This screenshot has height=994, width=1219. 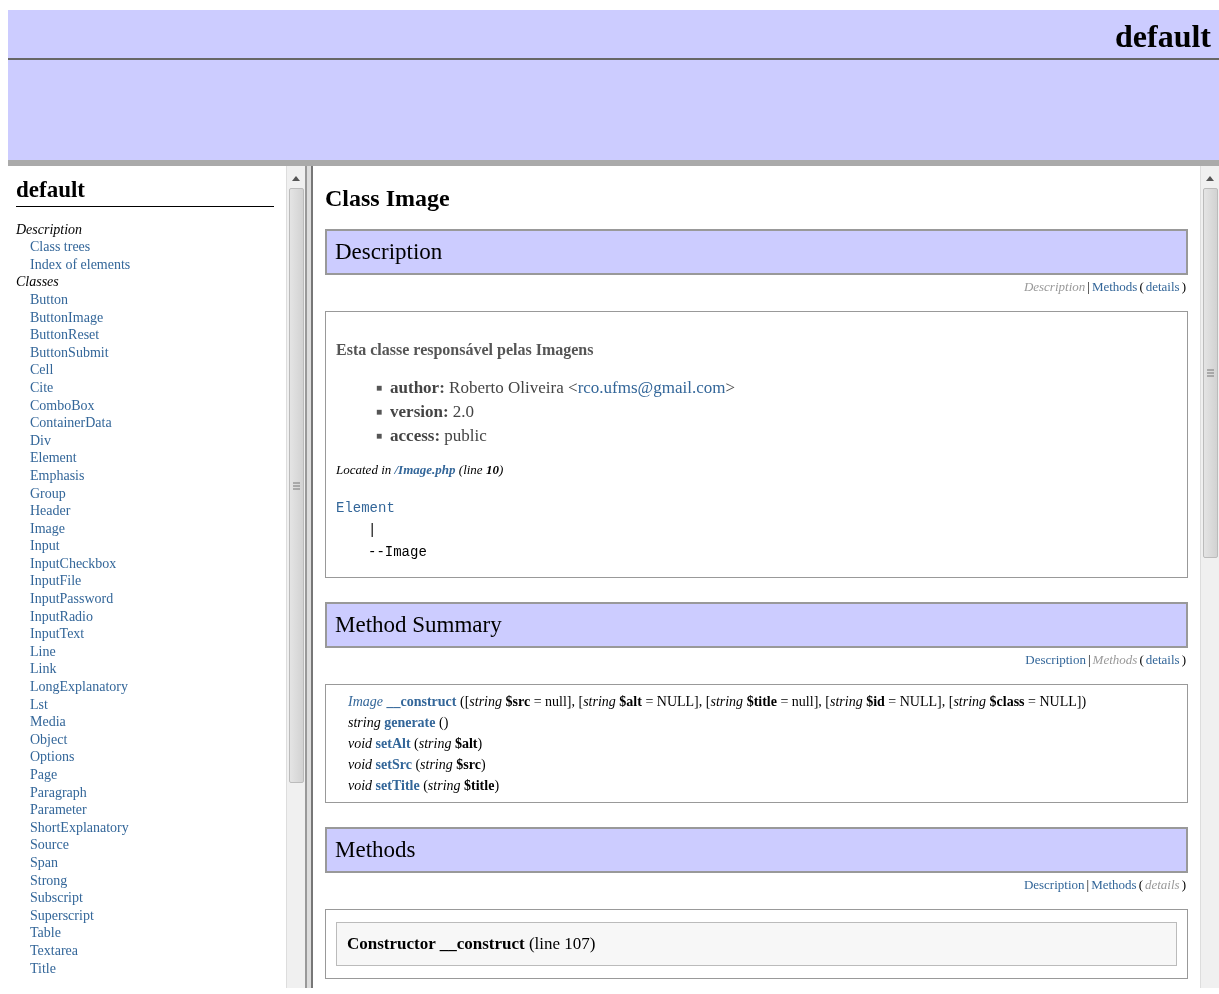 I want to click on sidebar-link: InputFile, so click(x=56, y=581).